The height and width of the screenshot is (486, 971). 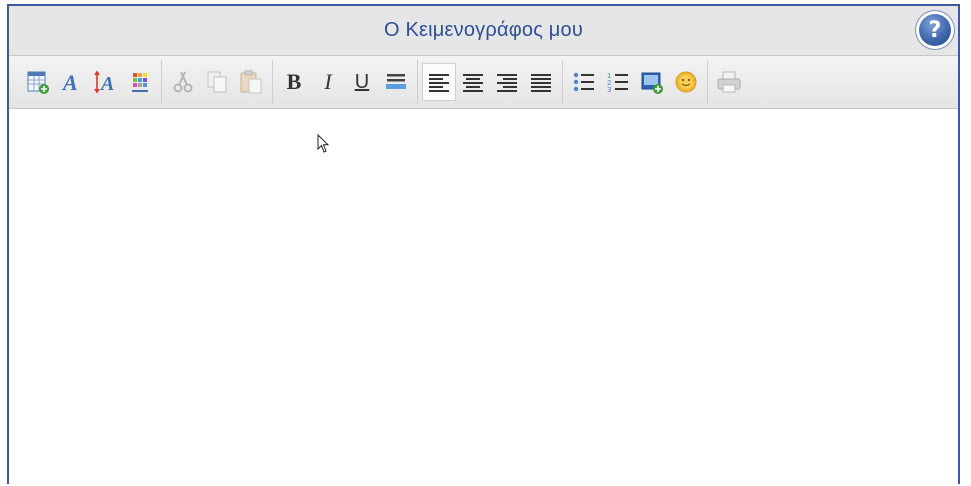 I want to click on help-icon: ?, so click(x=935, y=30).